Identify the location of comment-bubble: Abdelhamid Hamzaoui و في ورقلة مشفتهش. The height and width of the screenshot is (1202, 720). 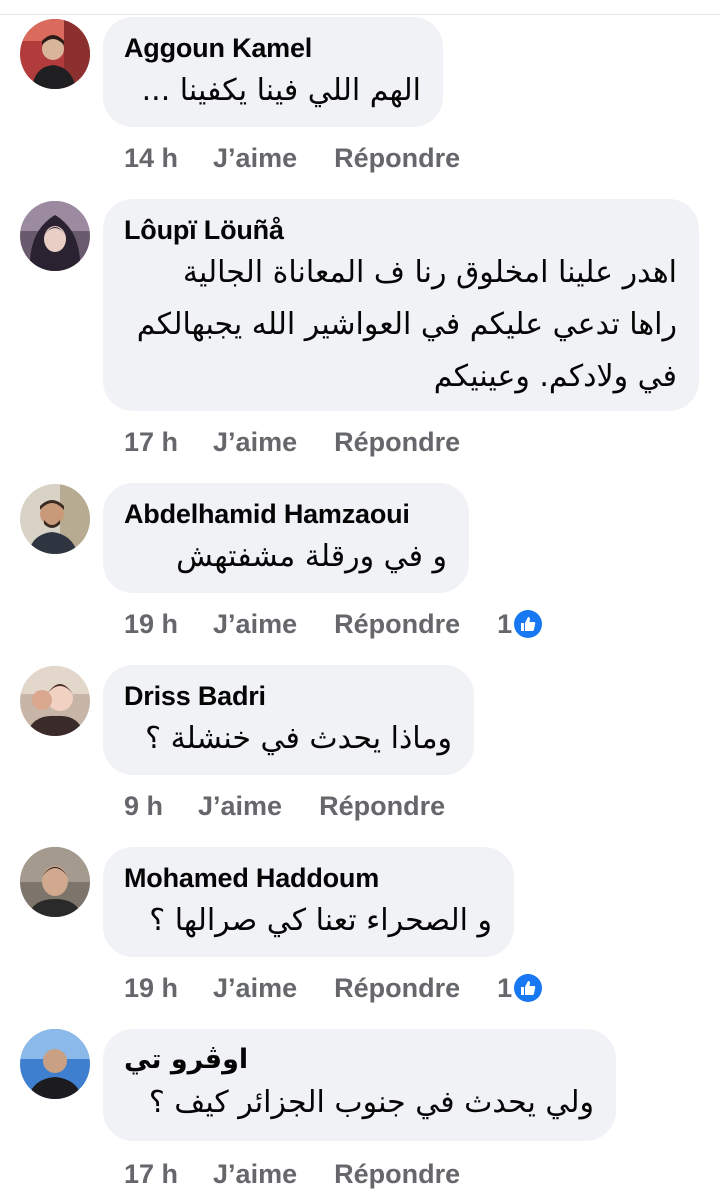
(286, 538).